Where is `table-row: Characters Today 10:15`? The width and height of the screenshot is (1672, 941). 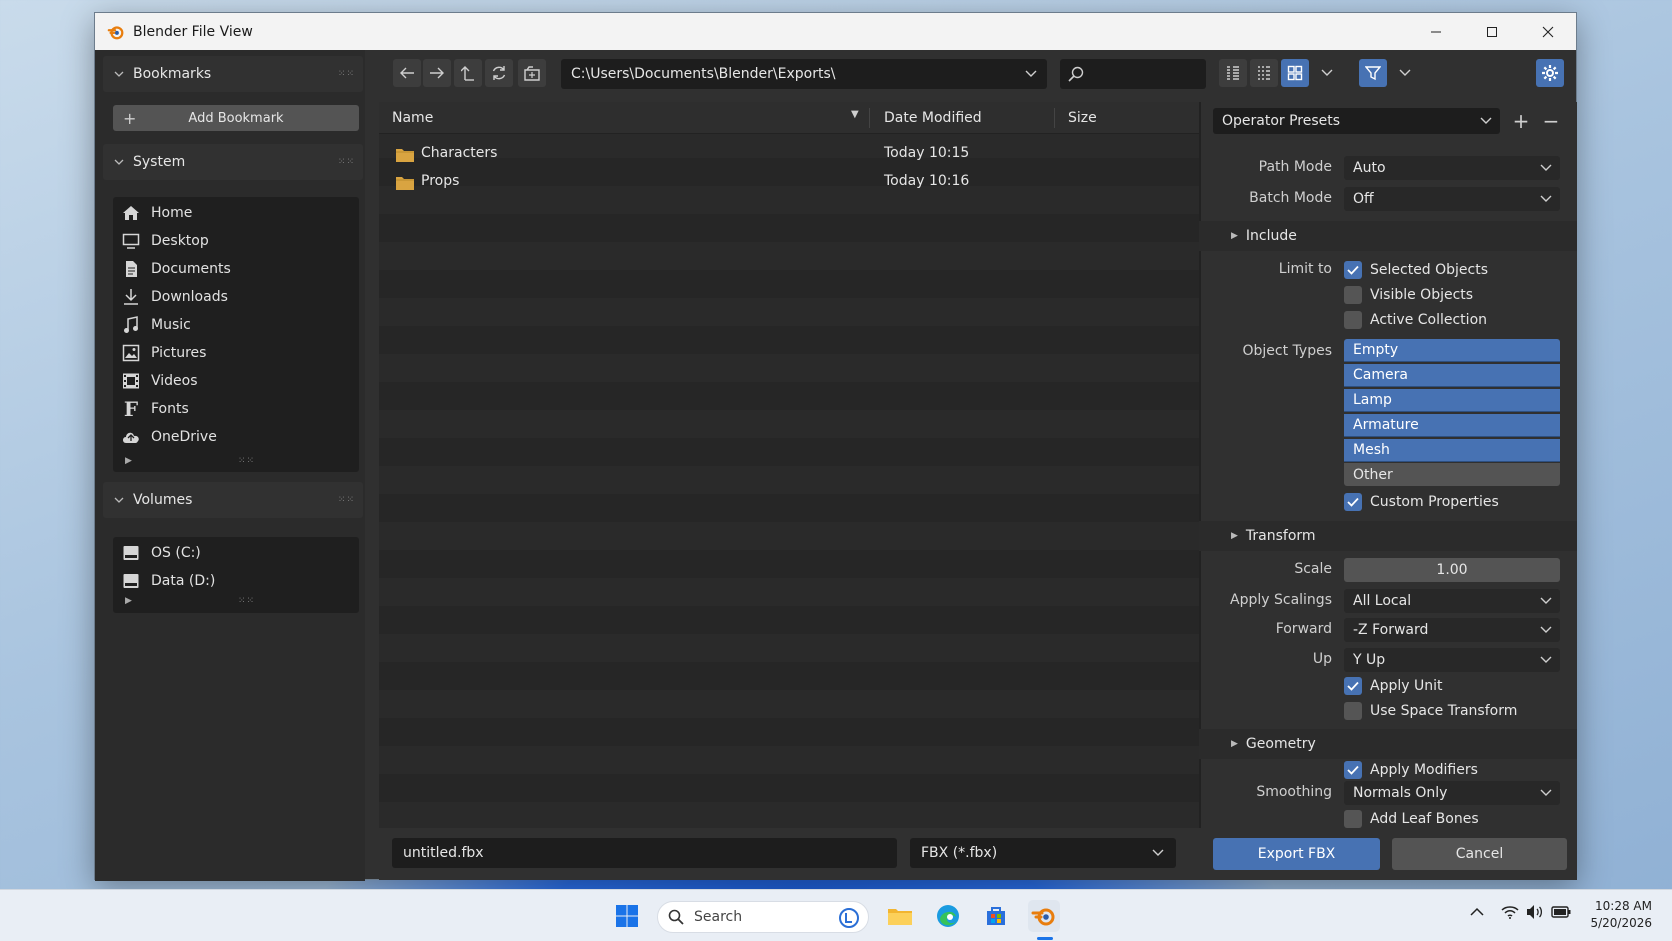
table-row: Characters Today 10:15 is located at coordinates (789, 154).